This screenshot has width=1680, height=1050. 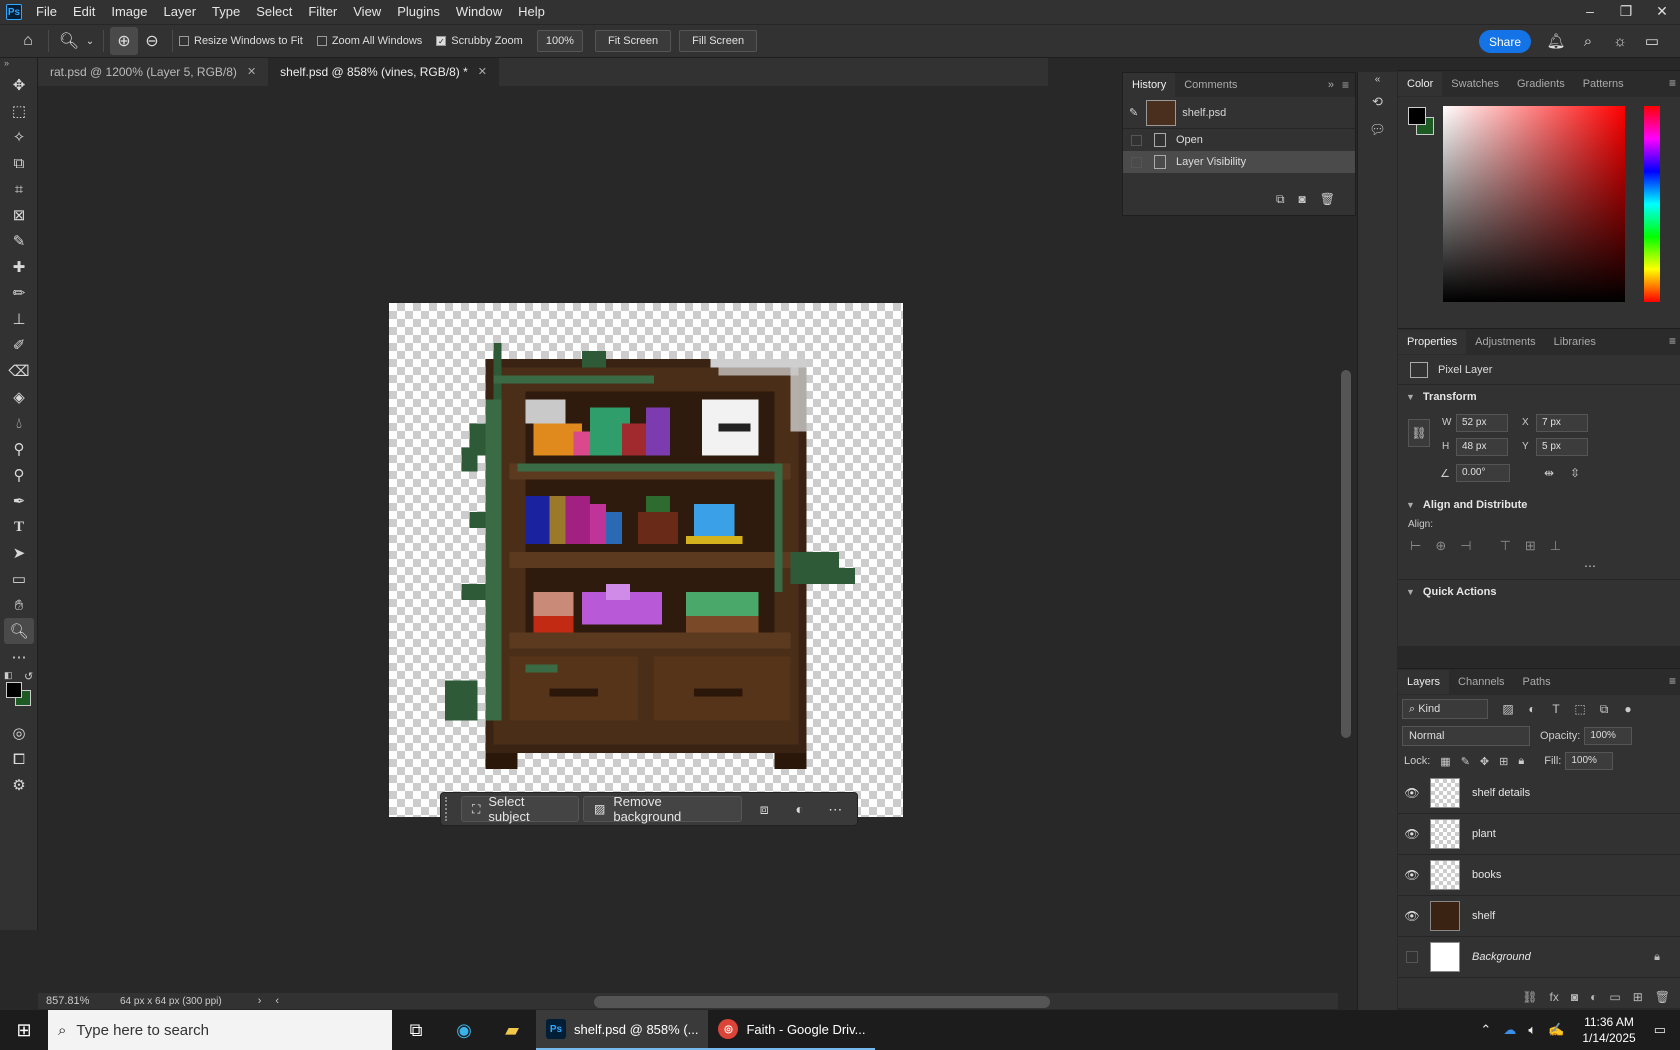 I want to click on adjustment-icon: ◐, so click(x=800, y=809).